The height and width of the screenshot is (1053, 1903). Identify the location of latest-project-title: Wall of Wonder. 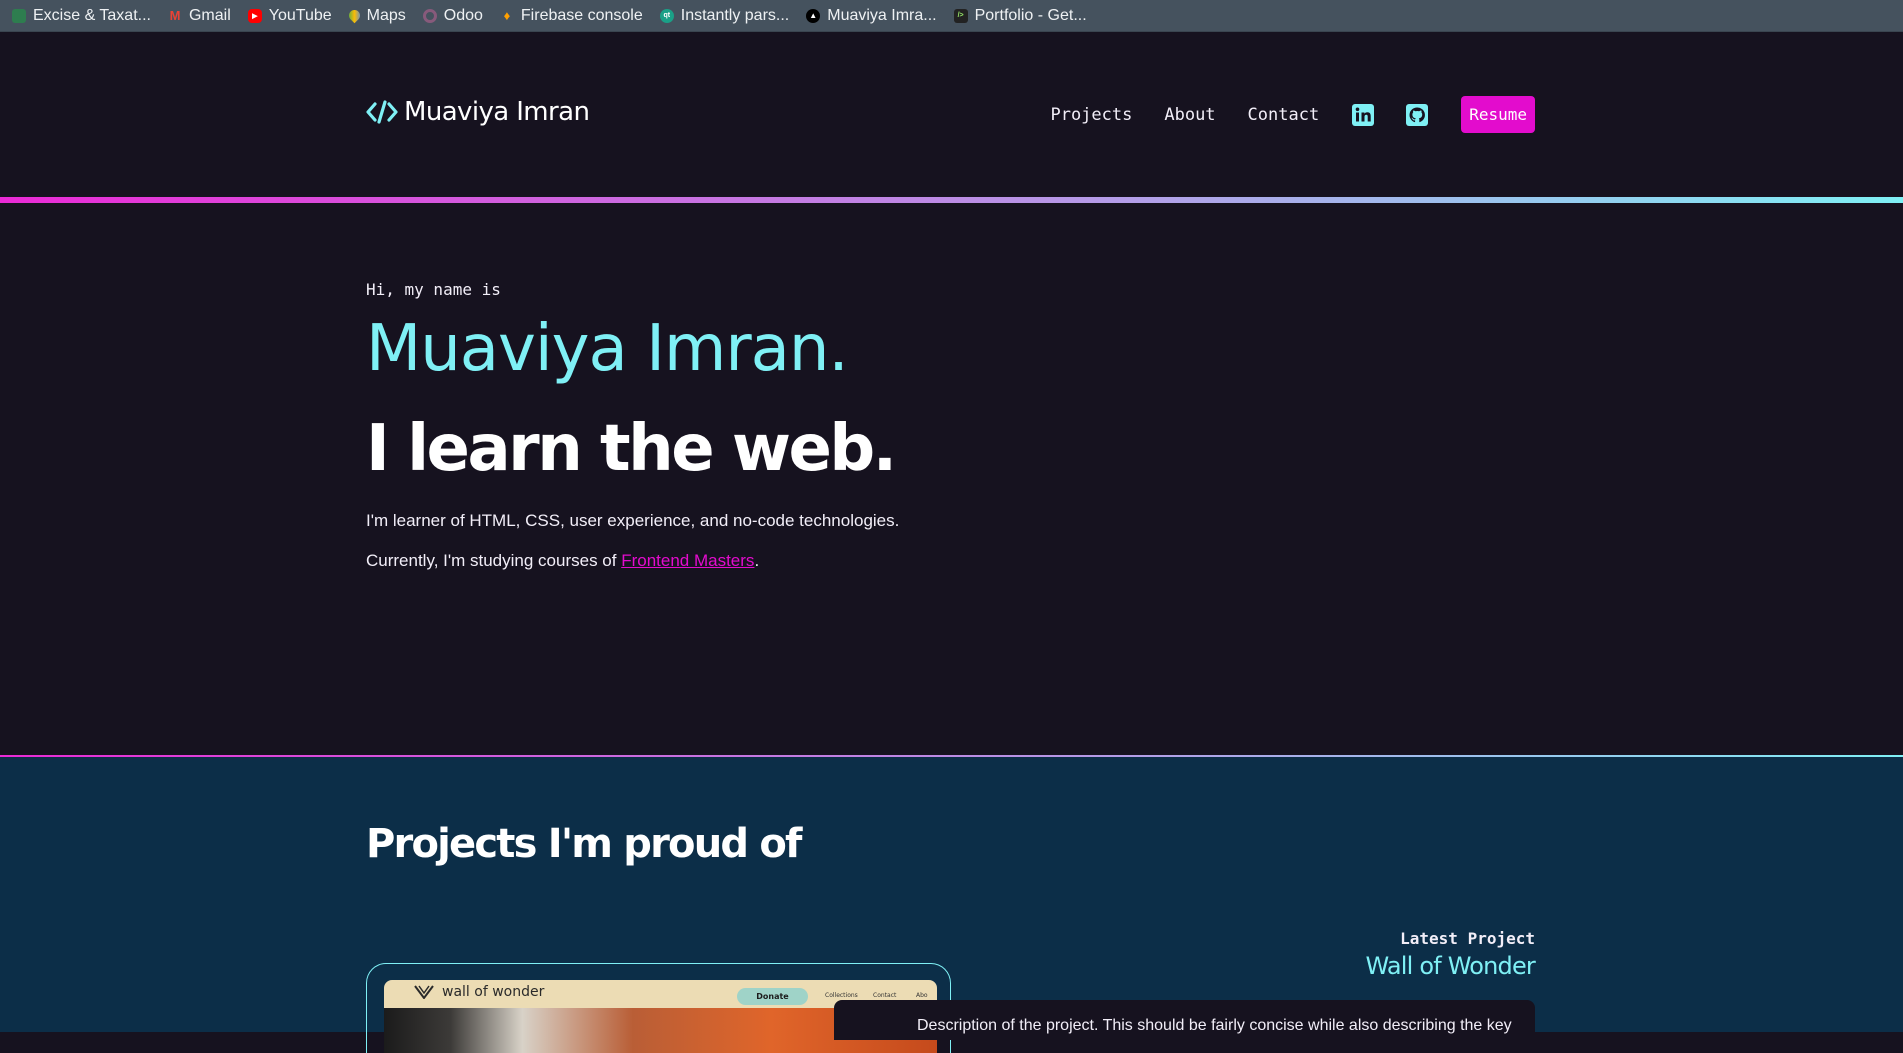
(1450, 966).